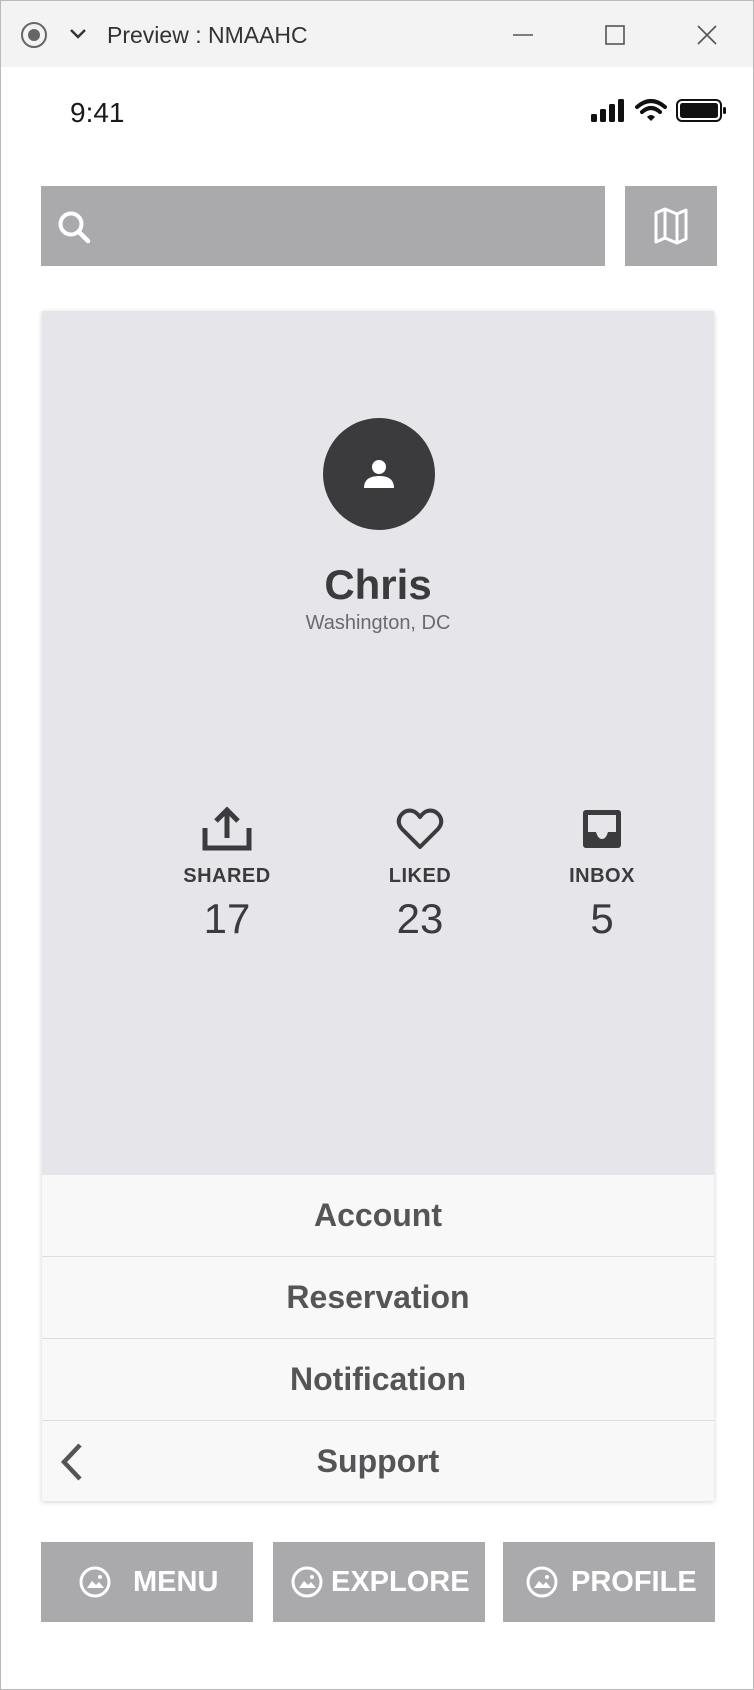 The height and width of the screenshot is (1690, 754). I want to click on tab-label: EXPLORE, so click(400, 1582).